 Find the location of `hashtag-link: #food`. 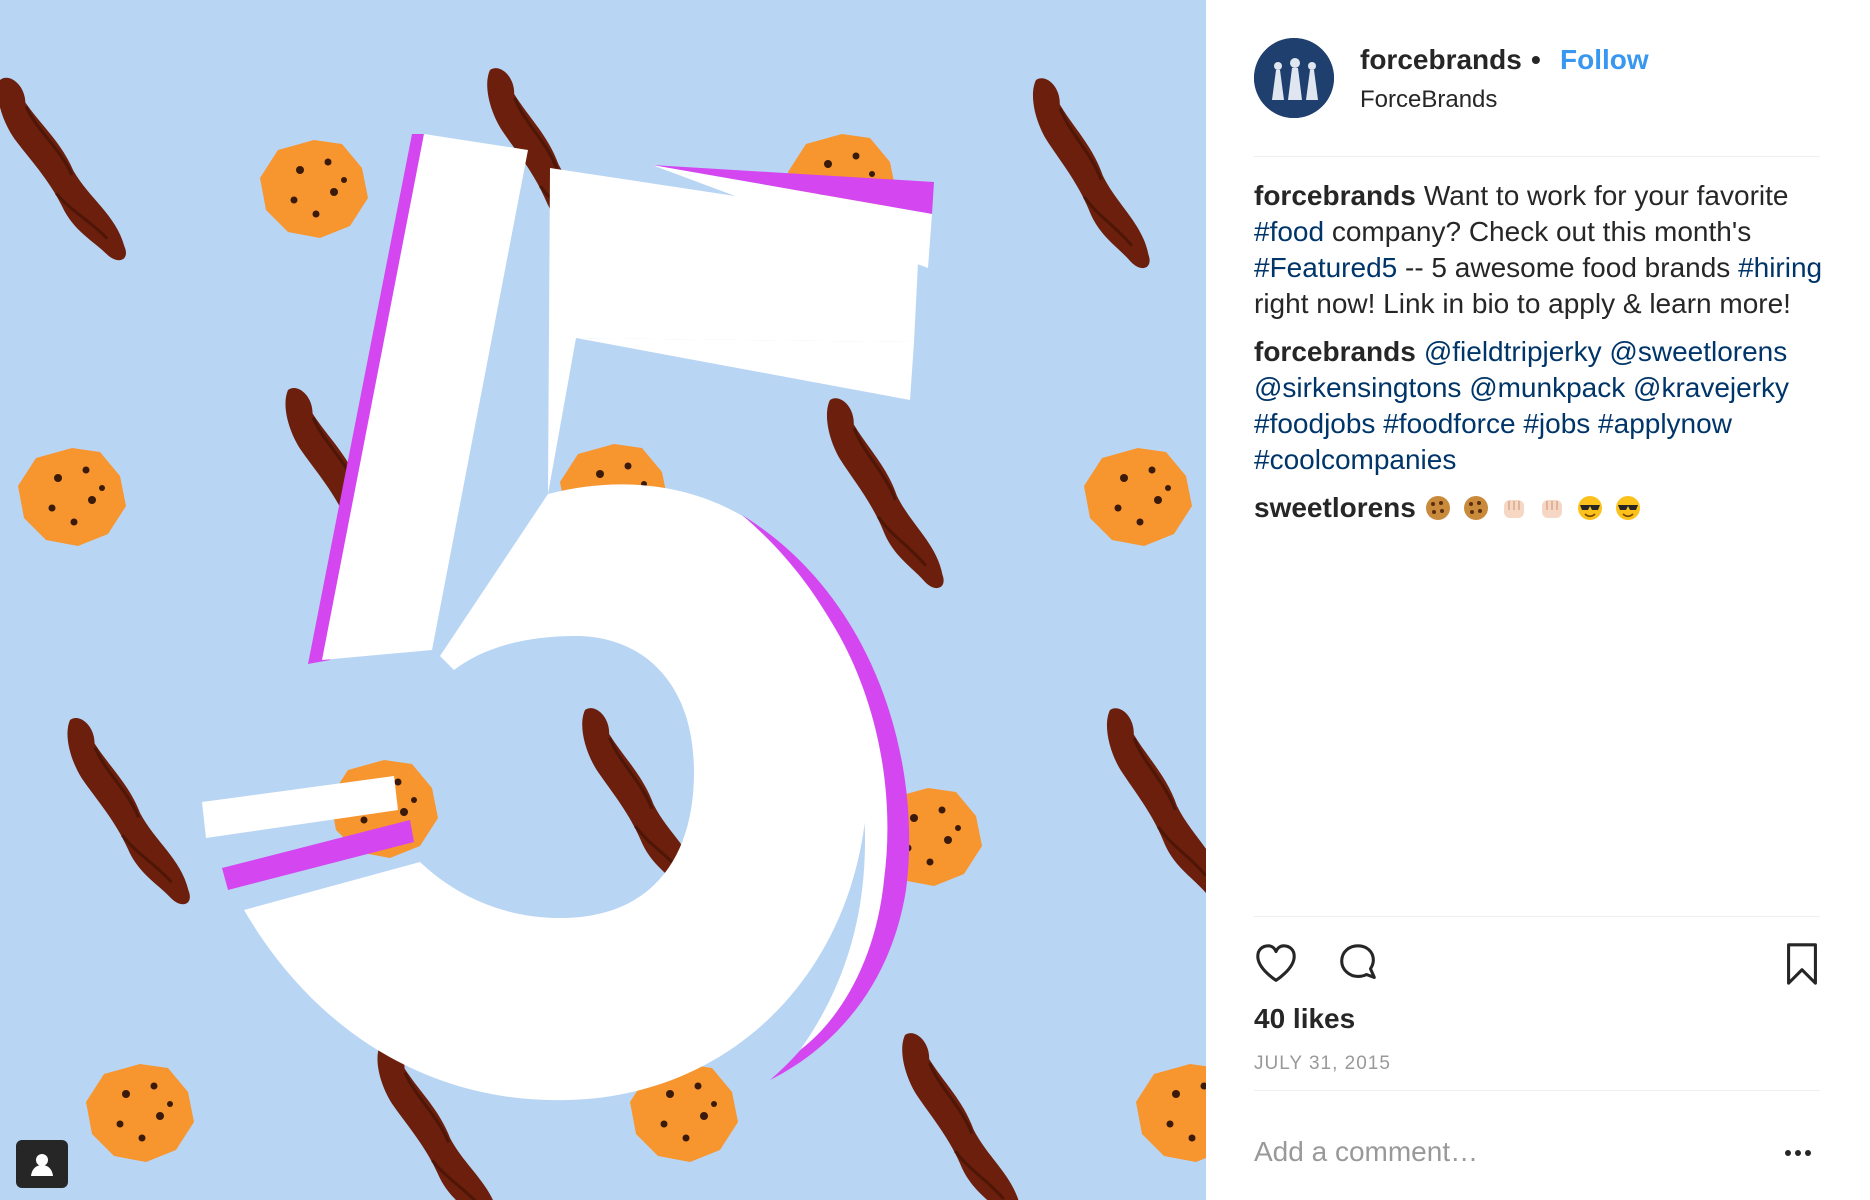

hashtag-link: #food is located at coordinates (1289, 231).